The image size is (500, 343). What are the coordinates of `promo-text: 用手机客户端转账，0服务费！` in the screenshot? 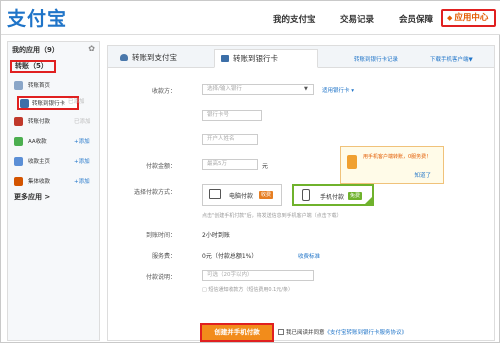 It's located at (397, 157).